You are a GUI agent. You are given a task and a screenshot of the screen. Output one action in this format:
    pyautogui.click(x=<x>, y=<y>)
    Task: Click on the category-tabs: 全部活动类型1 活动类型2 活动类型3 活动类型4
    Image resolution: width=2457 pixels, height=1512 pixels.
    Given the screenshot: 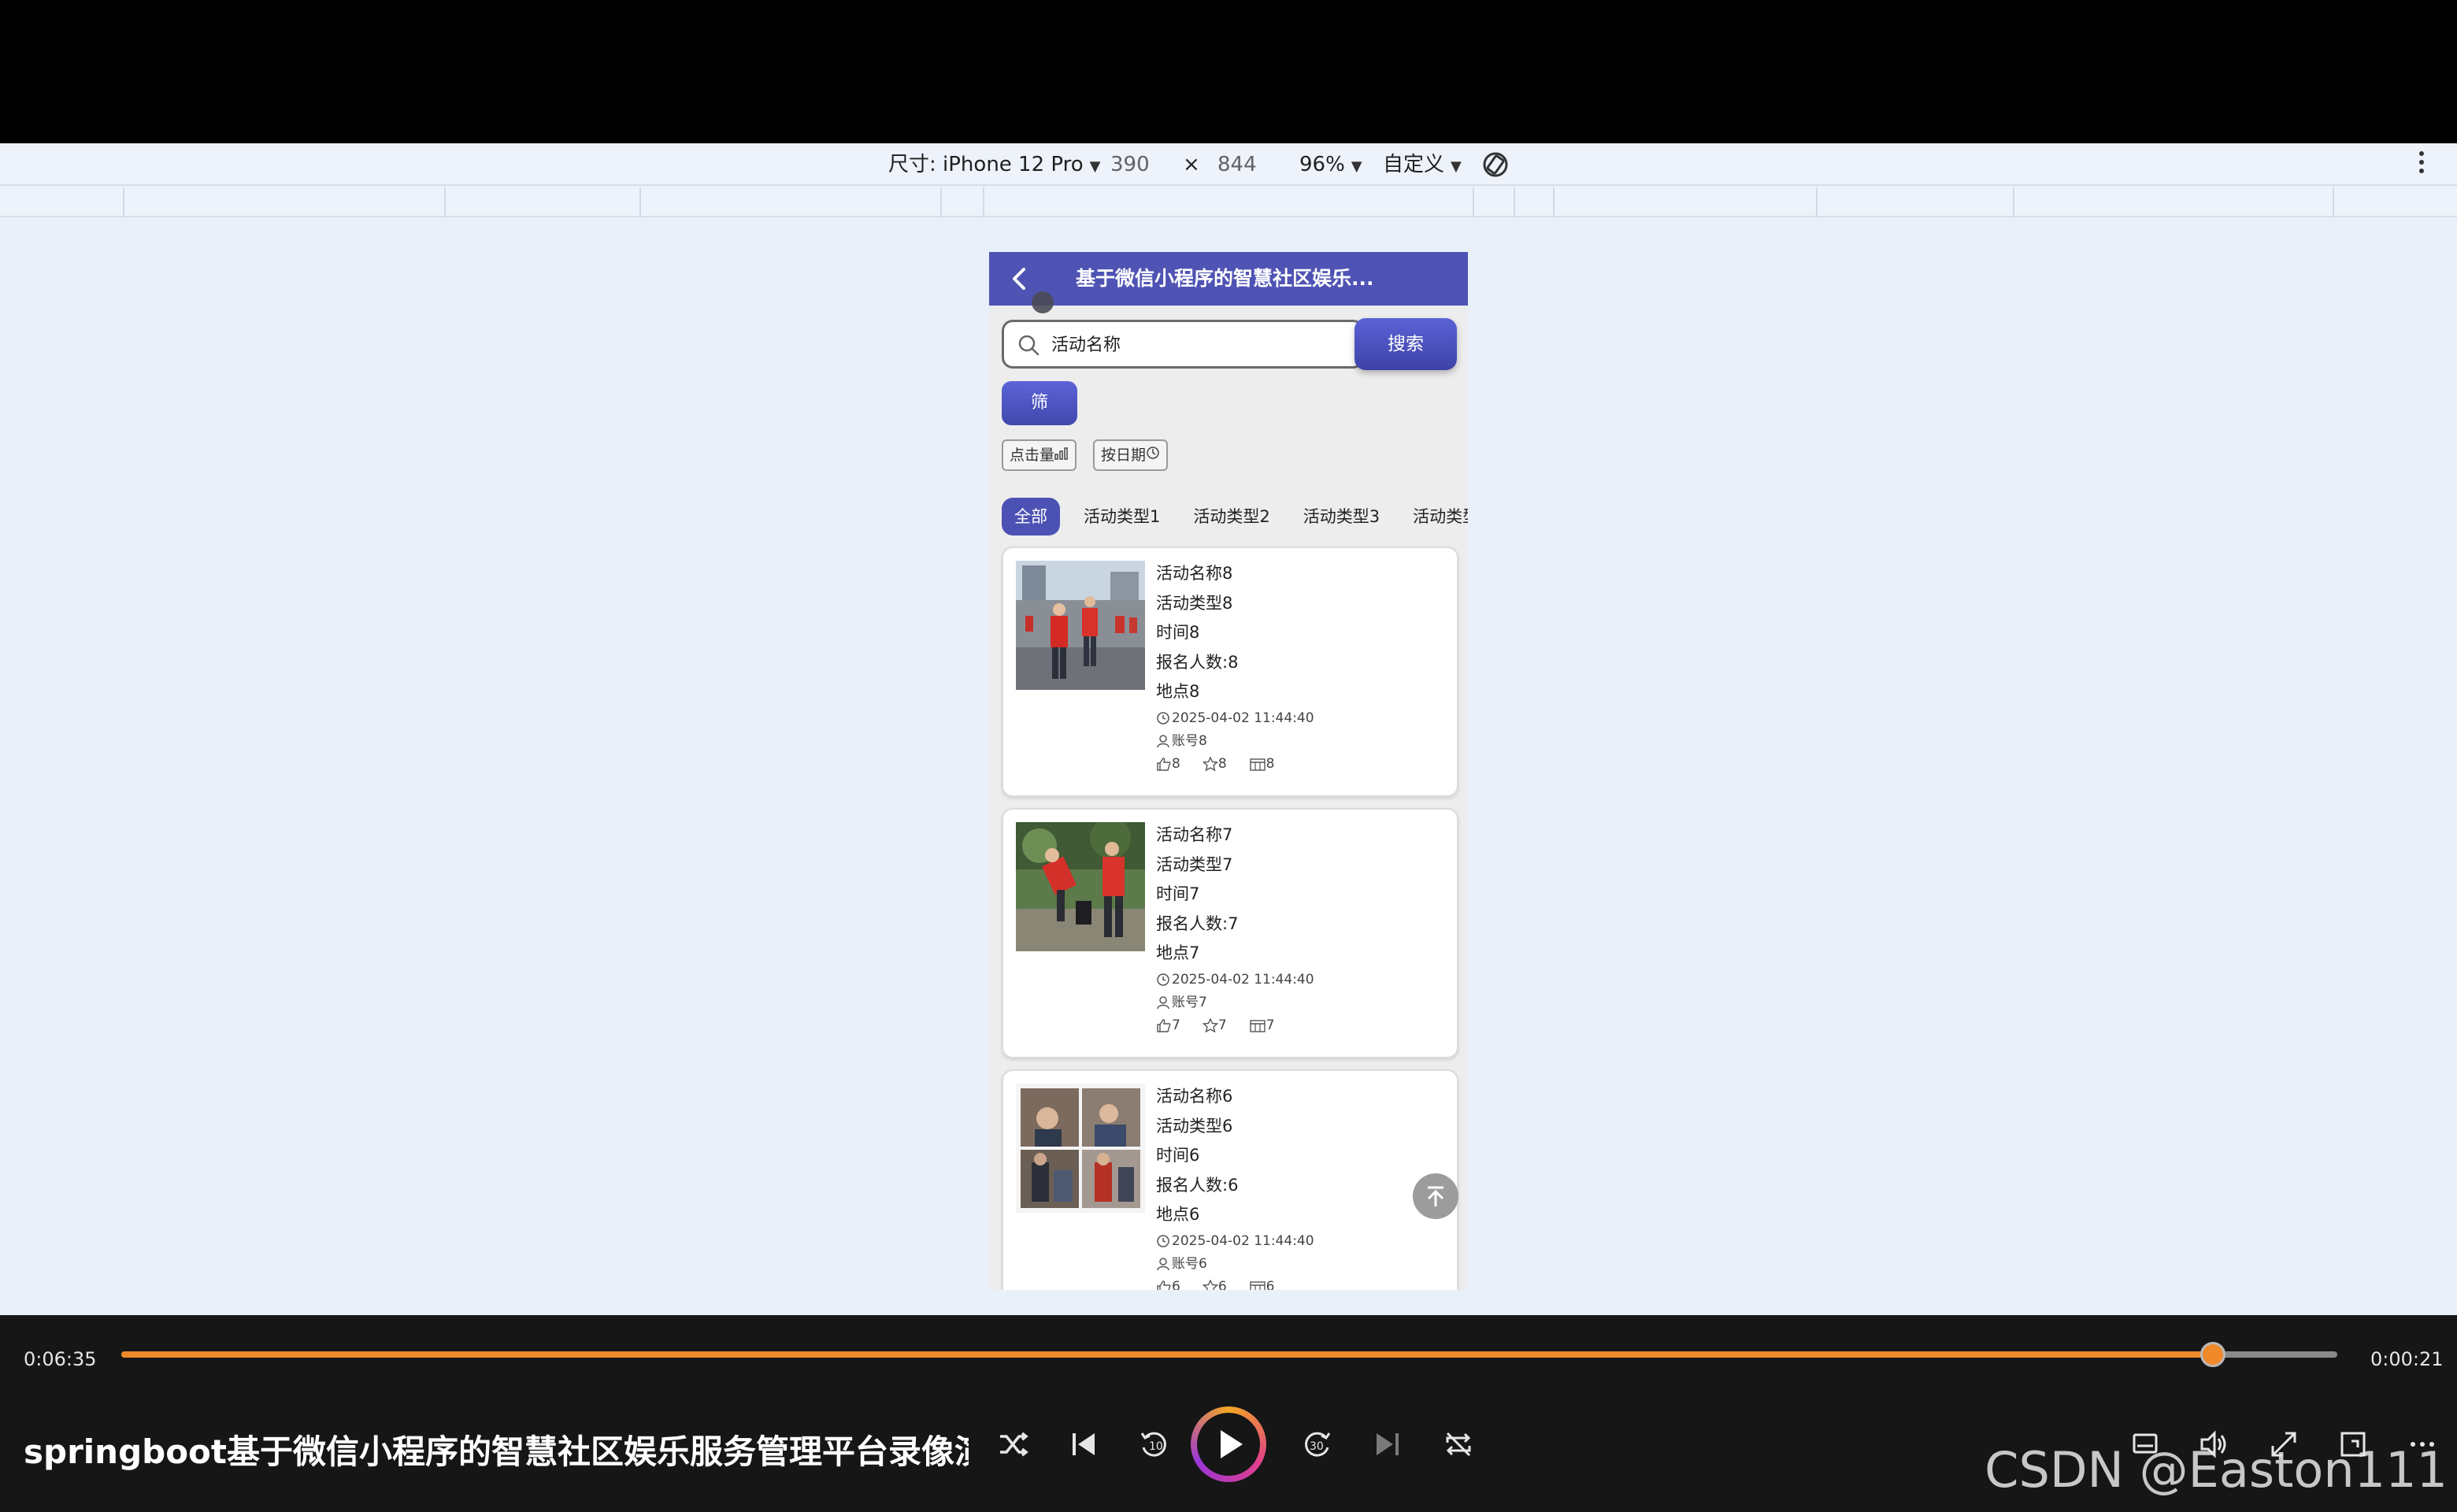 What is the action you would take?
    pyautogui.click(x=1235, y=517)
    